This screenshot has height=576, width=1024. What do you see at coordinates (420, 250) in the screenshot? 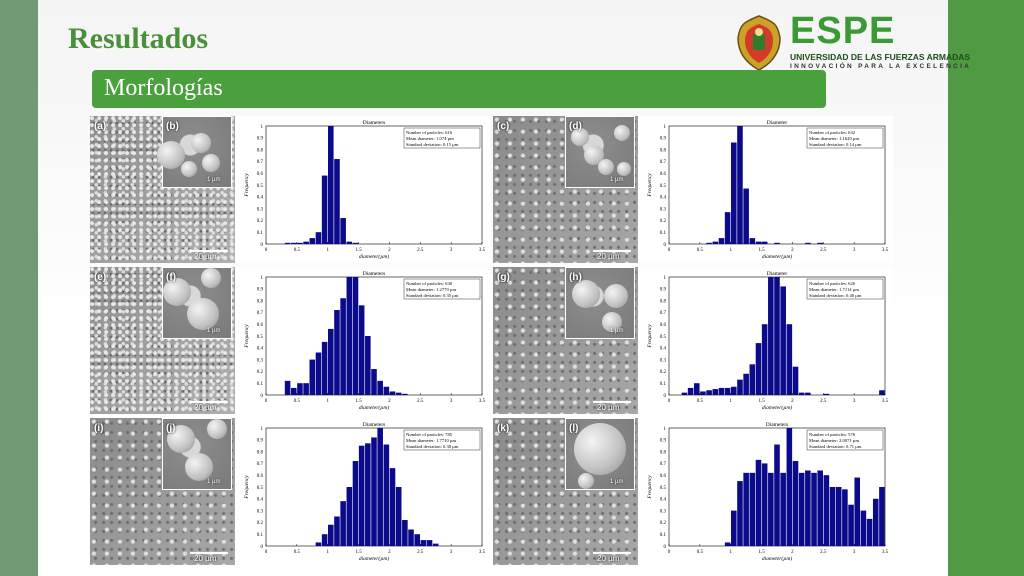
I see `x-tick-label: 2.5` at bounding box center [420, 250].